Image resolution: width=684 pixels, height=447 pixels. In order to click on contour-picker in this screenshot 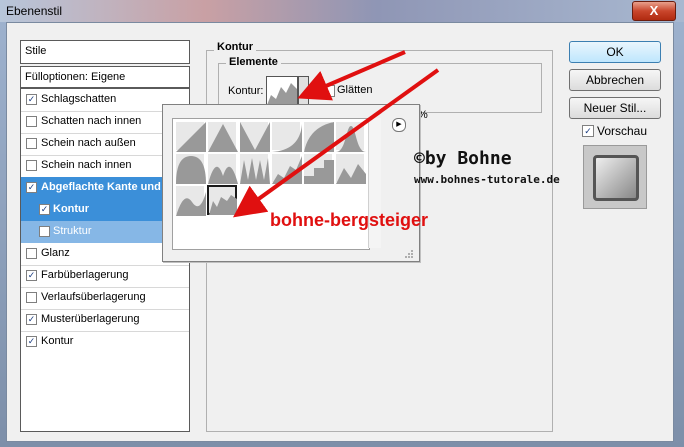, I will do `click(282, 91)`.